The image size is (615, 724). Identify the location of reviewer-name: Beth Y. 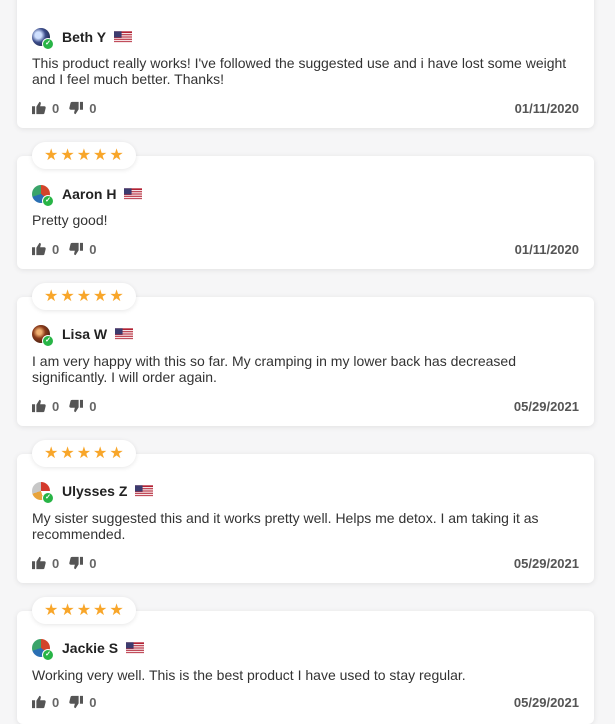
(84, 37).